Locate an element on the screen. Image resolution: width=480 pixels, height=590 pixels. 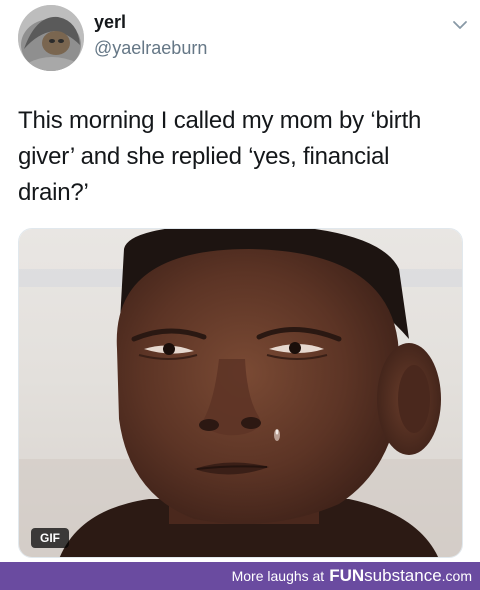
brand-fun: FUN is located at coordinates (347, 575).